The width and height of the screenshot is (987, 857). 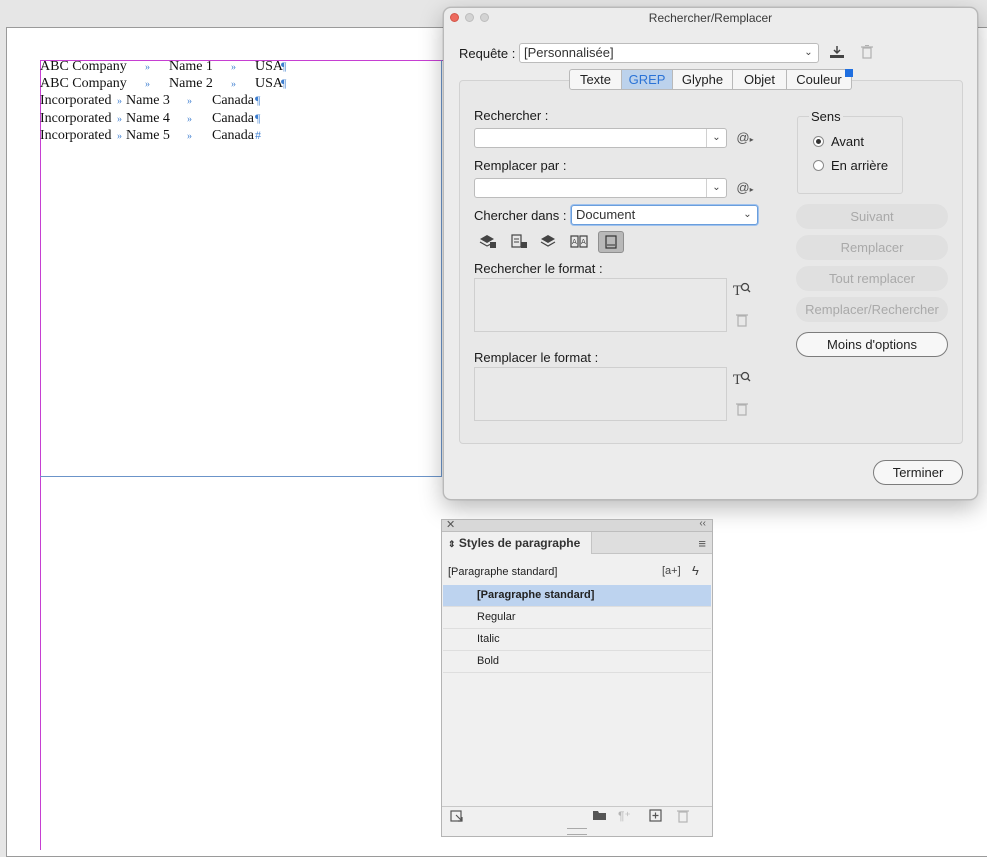 What do you see at coordinates (702, 543) in the screenshot?
I see `panel-menu-icon: ≡` at bounding box center [702, 543].